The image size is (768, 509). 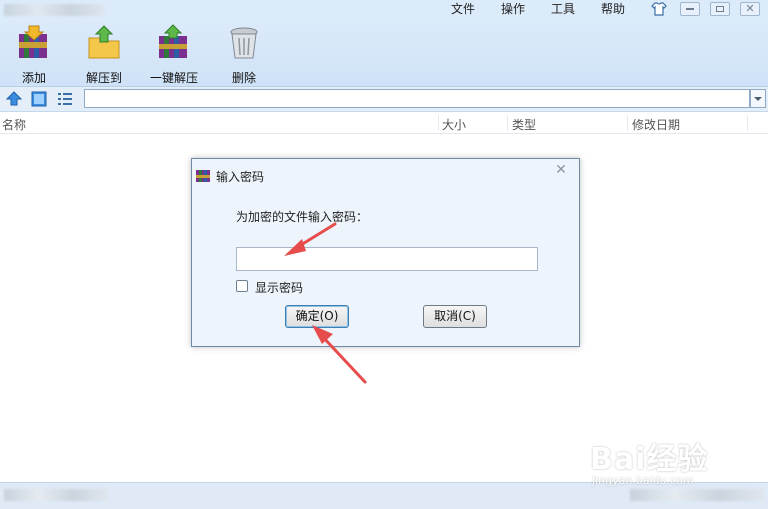 I want to click on dialog-title: 输入密码, so click(x=240, y=177).